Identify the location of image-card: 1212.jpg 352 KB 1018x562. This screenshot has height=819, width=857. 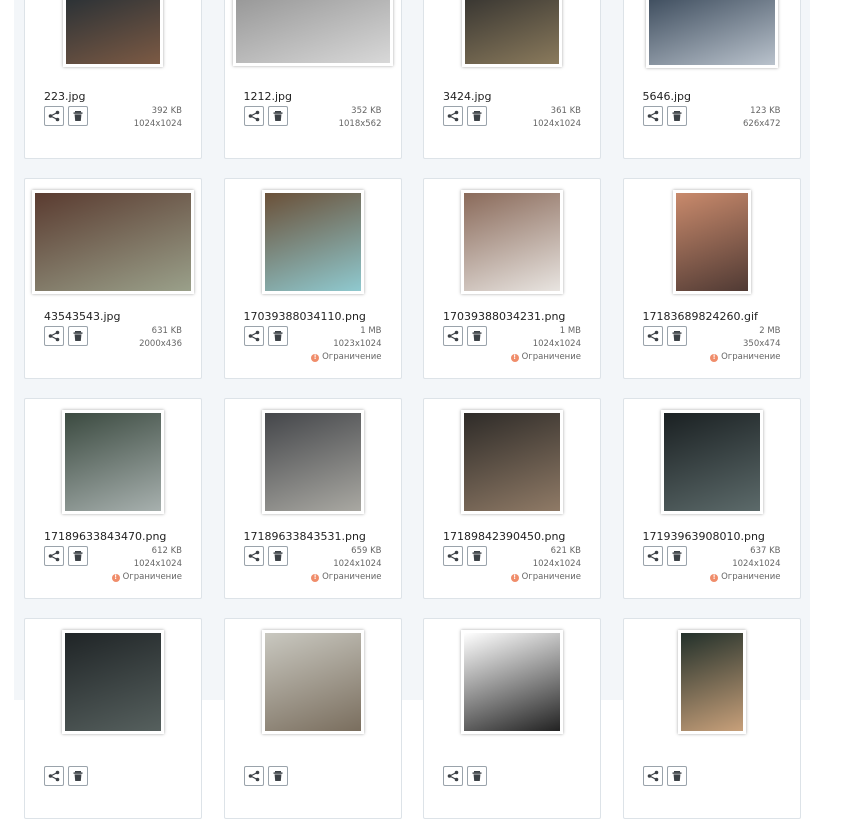
(312, 79).